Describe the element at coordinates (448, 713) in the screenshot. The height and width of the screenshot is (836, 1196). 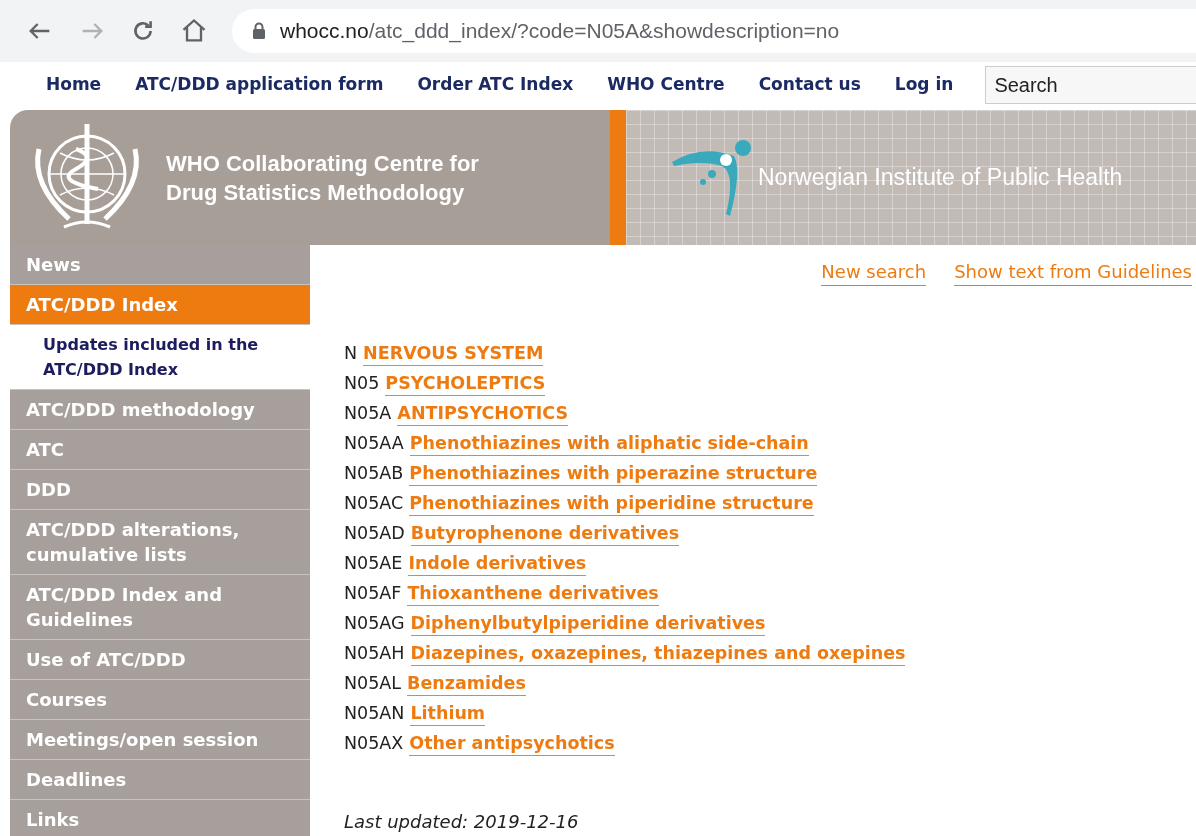
I see `atc-link: Lithium` at that location.